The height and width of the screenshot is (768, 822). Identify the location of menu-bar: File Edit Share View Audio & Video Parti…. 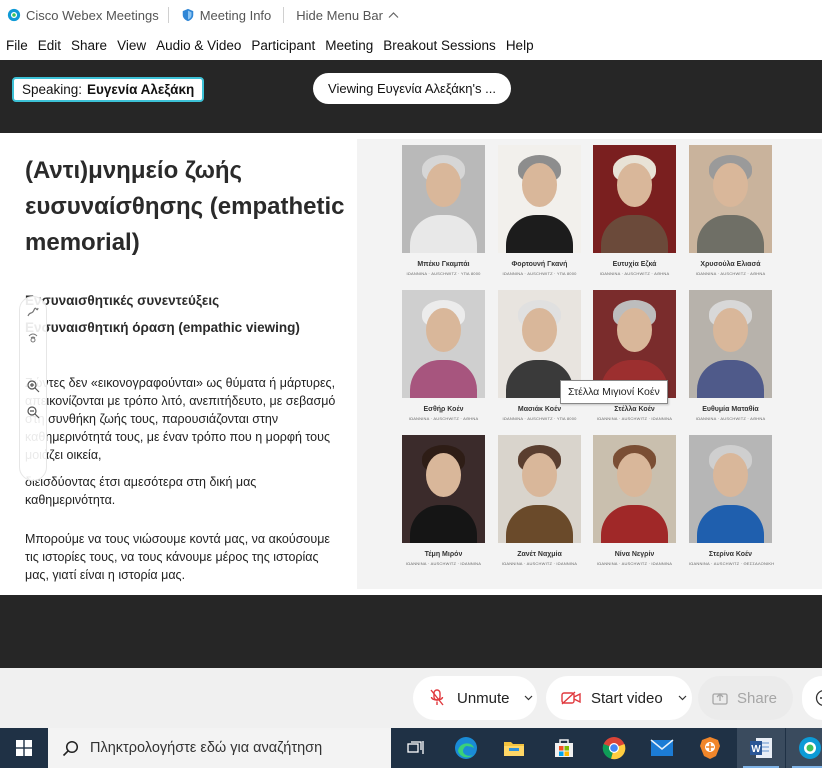
(411, 45).